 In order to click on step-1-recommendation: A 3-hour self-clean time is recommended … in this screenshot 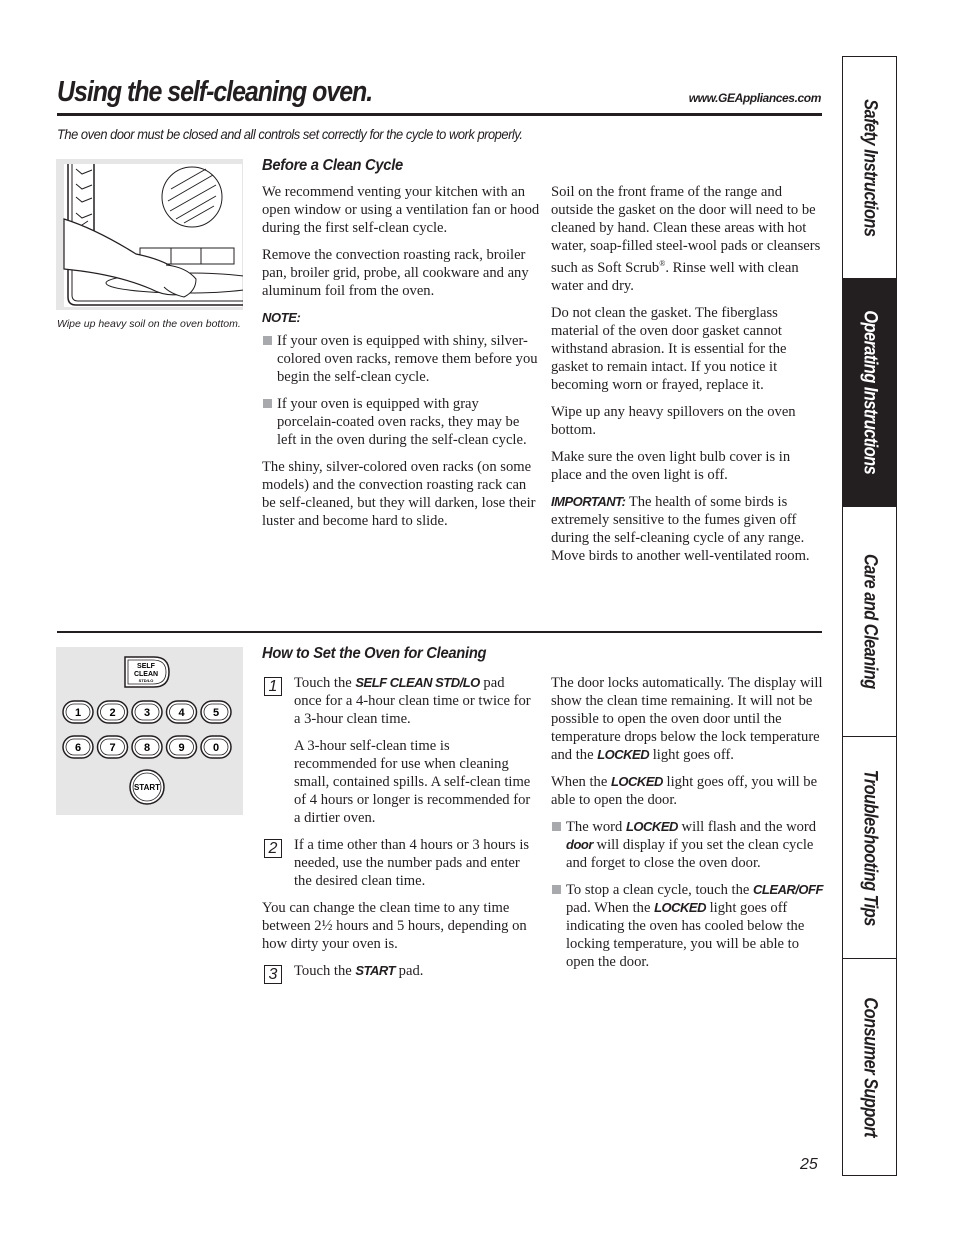, I will do `click(412, 782)`.